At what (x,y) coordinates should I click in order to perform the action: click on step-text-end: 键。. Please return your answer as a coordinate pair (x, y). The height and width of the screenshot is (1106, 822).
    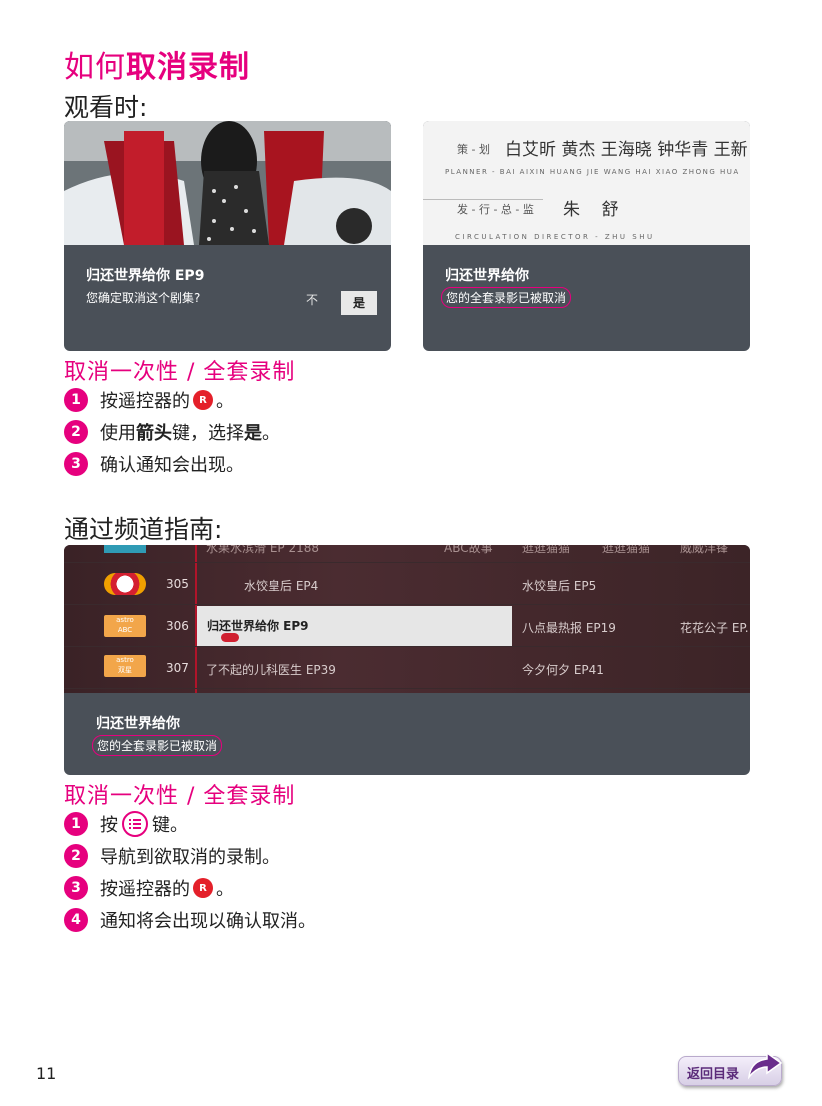
    Looking at the image, I should click on (170, 825).